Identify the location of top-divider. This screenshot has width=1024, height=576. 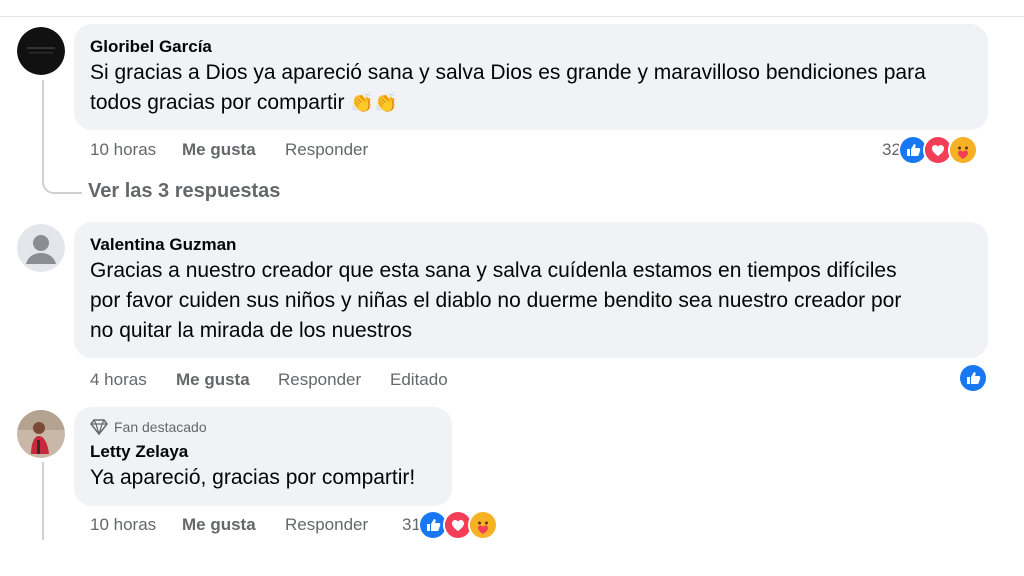
(512, 16).